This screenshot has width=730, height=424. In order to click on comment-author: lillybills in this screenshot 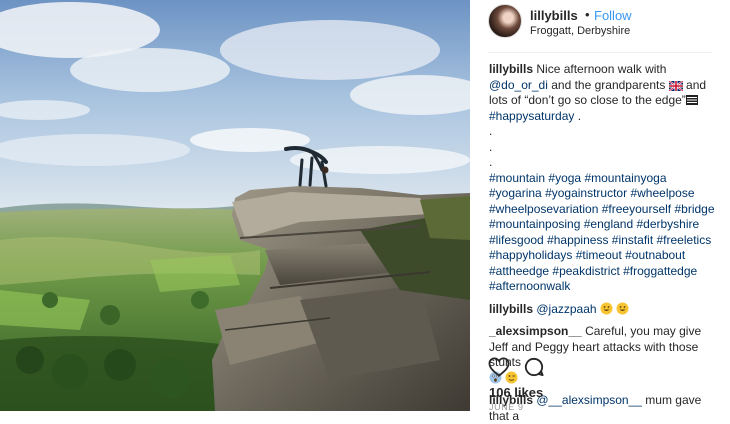, I will do `click(511, 309)`.